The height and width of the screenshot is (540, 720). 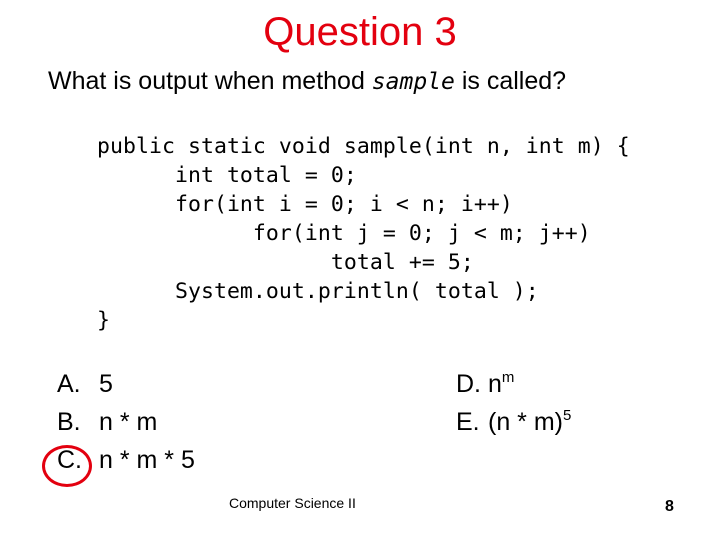 What do you see at coordinates (468, 422) in the screenshot?
I see `answer-letter: E.` at bounding box center [468, 422].